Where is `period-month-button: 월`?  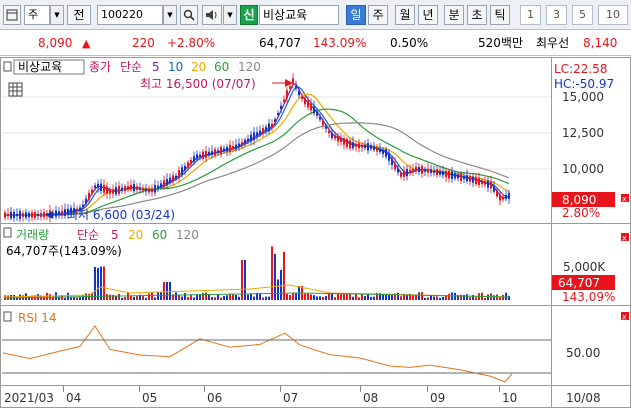 period-month-button: 월 is located at coordinates (405, 15).